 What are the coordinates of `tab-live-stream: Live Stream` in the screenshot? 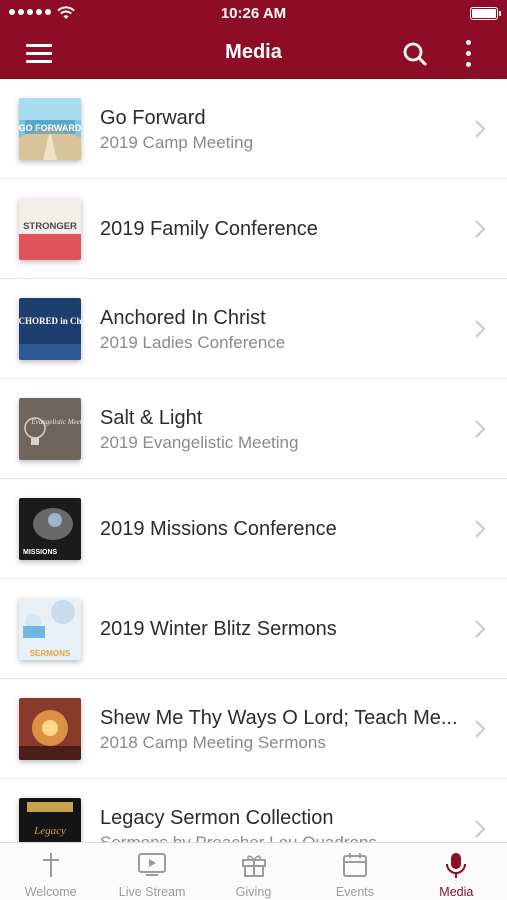 It's located at (151, 871).